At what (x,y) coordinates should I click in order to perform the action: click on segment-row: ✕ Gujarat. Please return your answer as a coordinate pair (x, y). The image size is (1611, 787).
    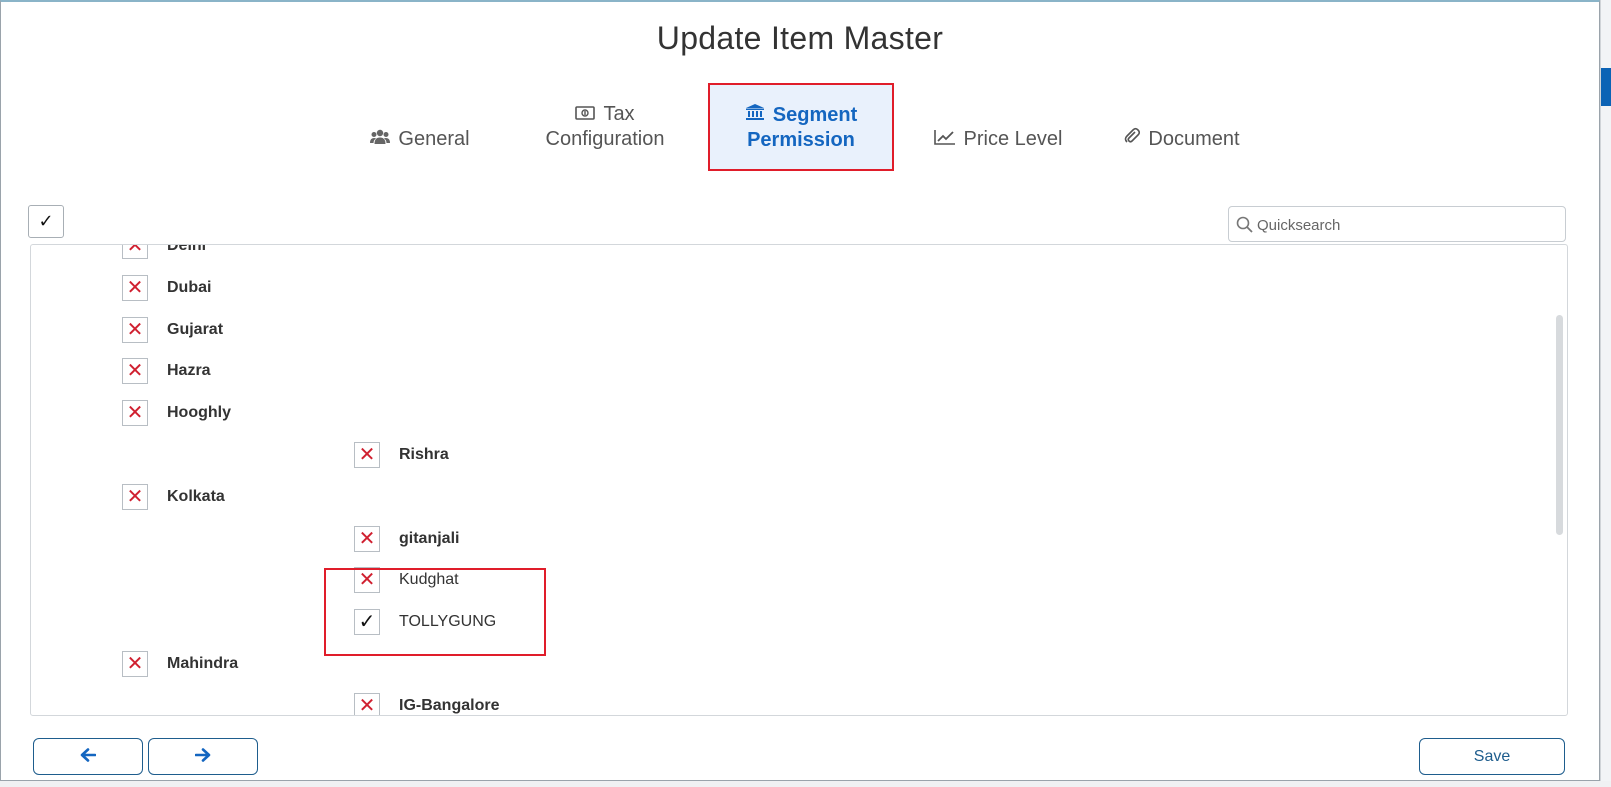
    Looking at the image, I should click on (172, 330).